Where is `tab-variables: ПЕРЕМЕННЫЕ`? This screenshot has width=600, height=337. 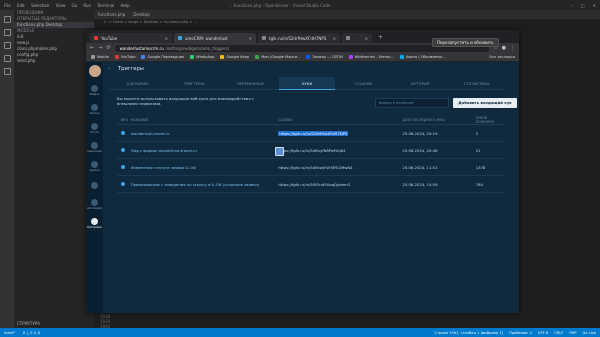 tab-variables: ПЕРЕМЕННЫЕ is located at coordinates (250, 83).